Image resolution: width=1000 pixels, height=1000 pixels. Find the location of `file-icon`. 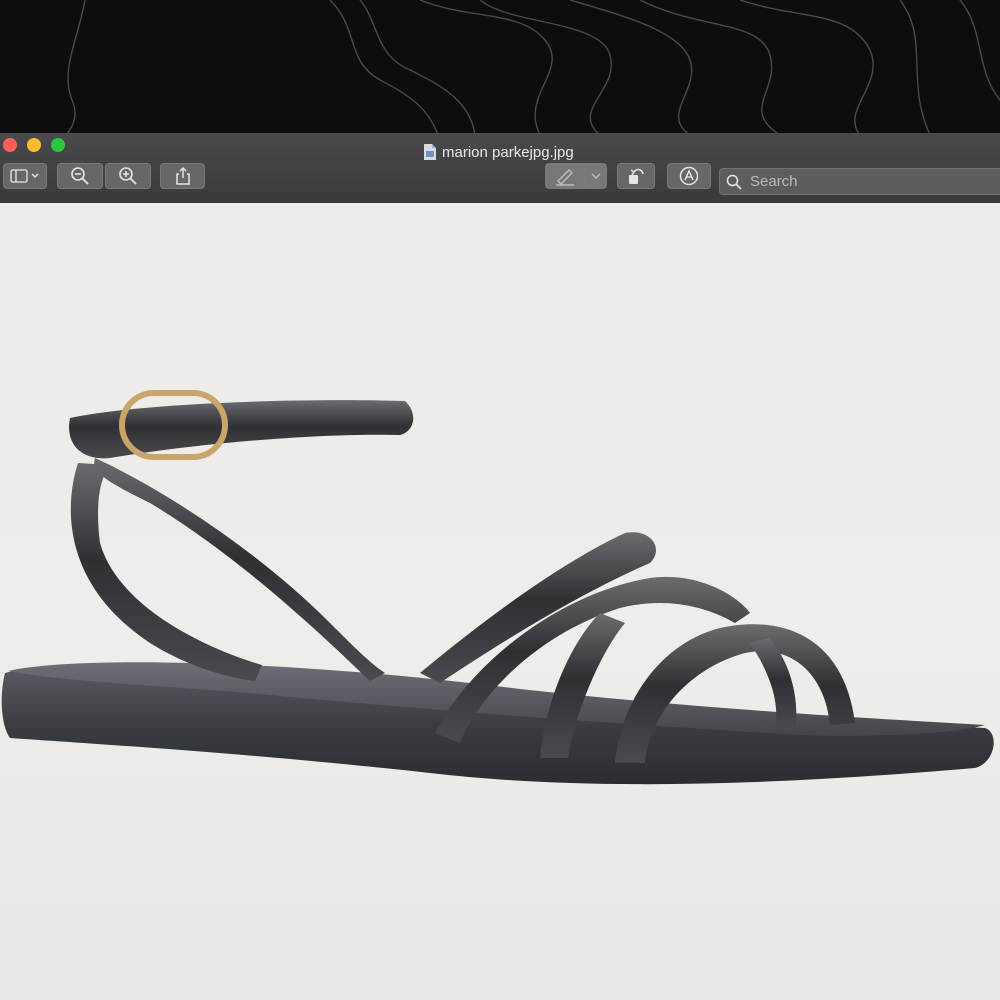

file-icon is located at coordinates (430, 152).